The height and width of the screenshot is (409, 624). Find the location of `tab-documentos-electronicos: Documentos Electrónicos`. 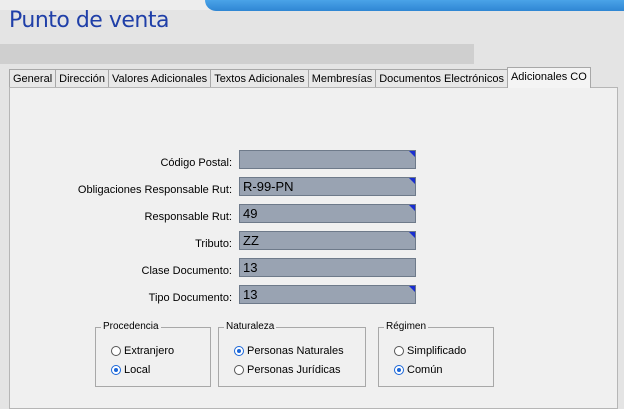

tab-documentos-electronicos: Documentos Electrónicos is located at coordinates (441, 78).